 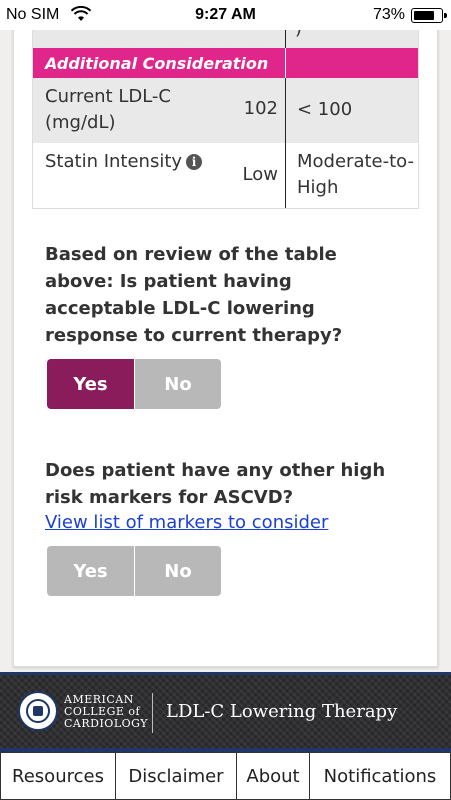 I want to click on risk-markers-toggle: Yes No, so click(x=134, y=571).